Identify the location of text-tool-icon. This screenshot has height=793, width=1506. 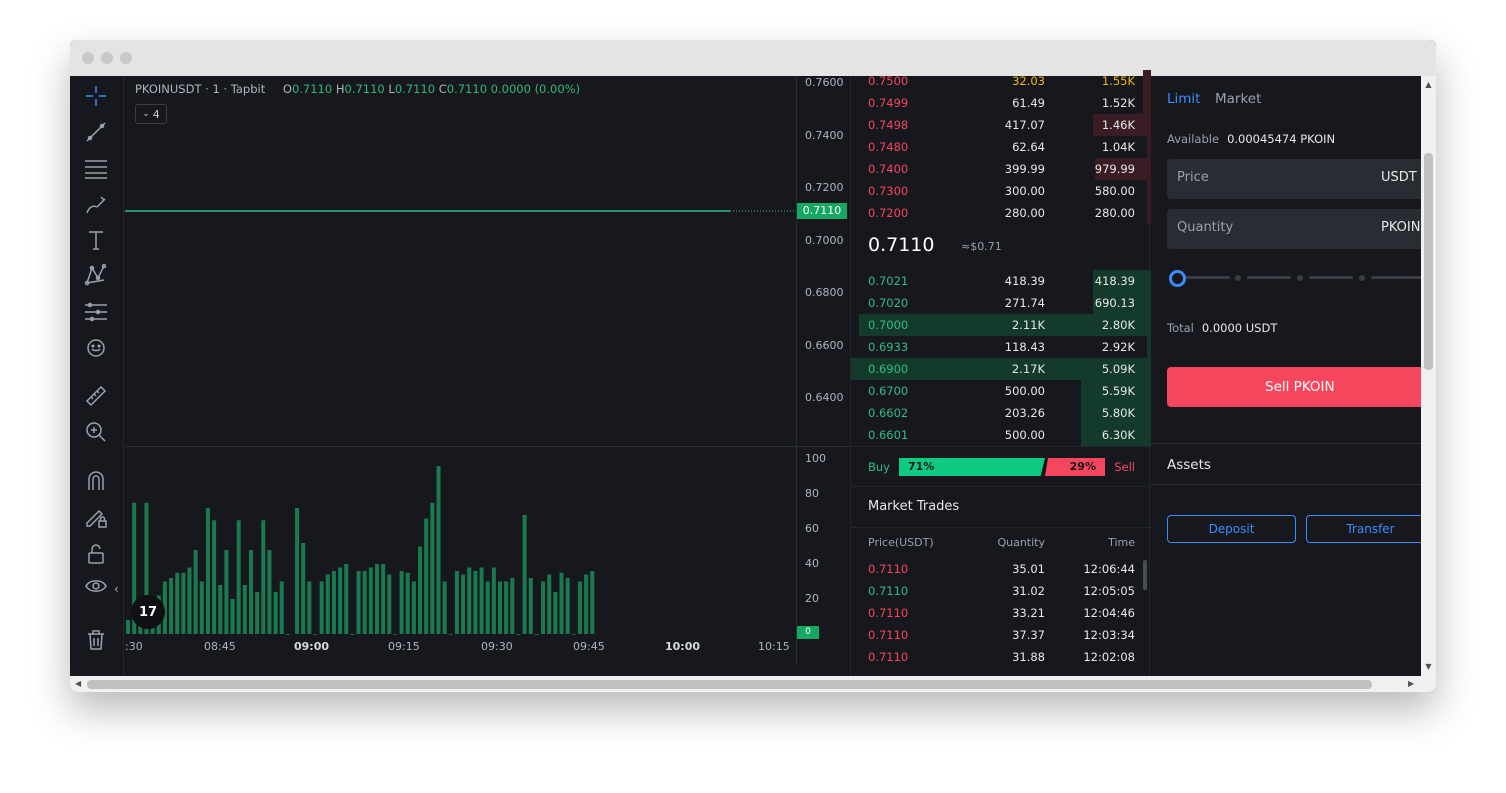
(96, 240).